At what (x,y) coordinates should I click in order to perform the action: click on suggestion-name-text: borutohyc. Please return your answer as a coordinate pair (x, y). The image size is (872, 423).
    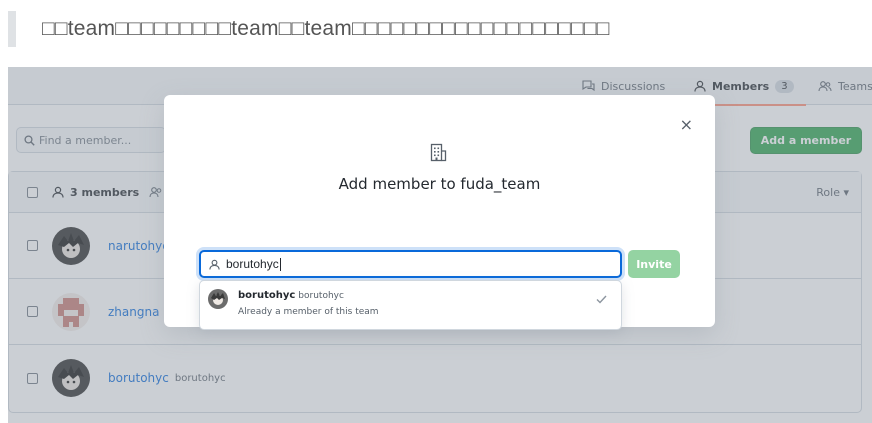
    Looking at the image, I should click on (267, 295).